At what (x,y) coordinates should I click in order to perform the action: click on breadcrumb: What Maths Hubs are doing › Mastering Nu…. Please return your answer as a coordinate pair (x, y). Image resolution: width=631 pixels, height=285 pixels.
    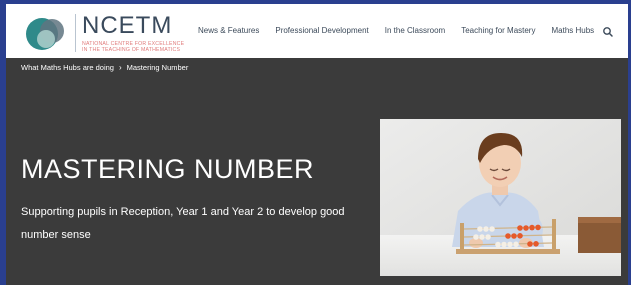
    Looking at the image, I should click on (104, 67).